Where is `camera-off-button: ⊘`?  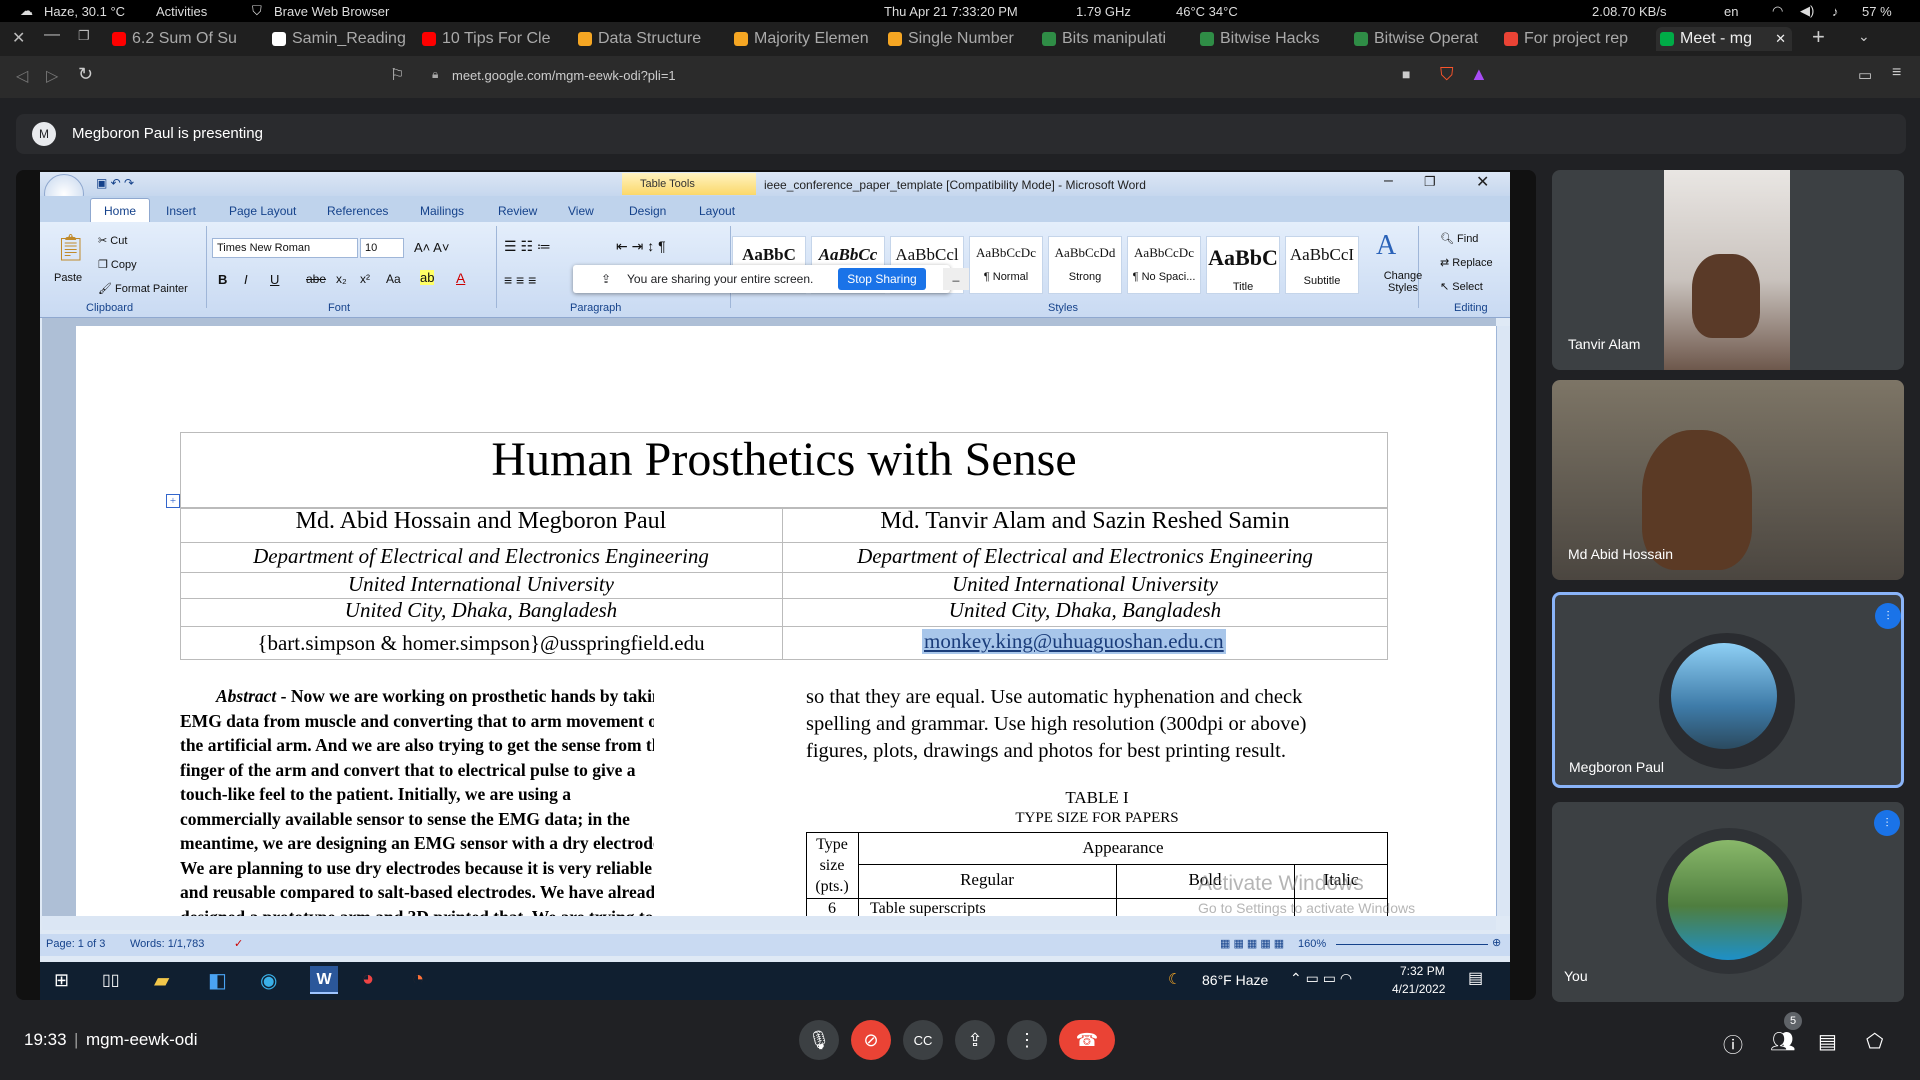
camera-off-button: ⊘ is located at coordinates (871, 1040).